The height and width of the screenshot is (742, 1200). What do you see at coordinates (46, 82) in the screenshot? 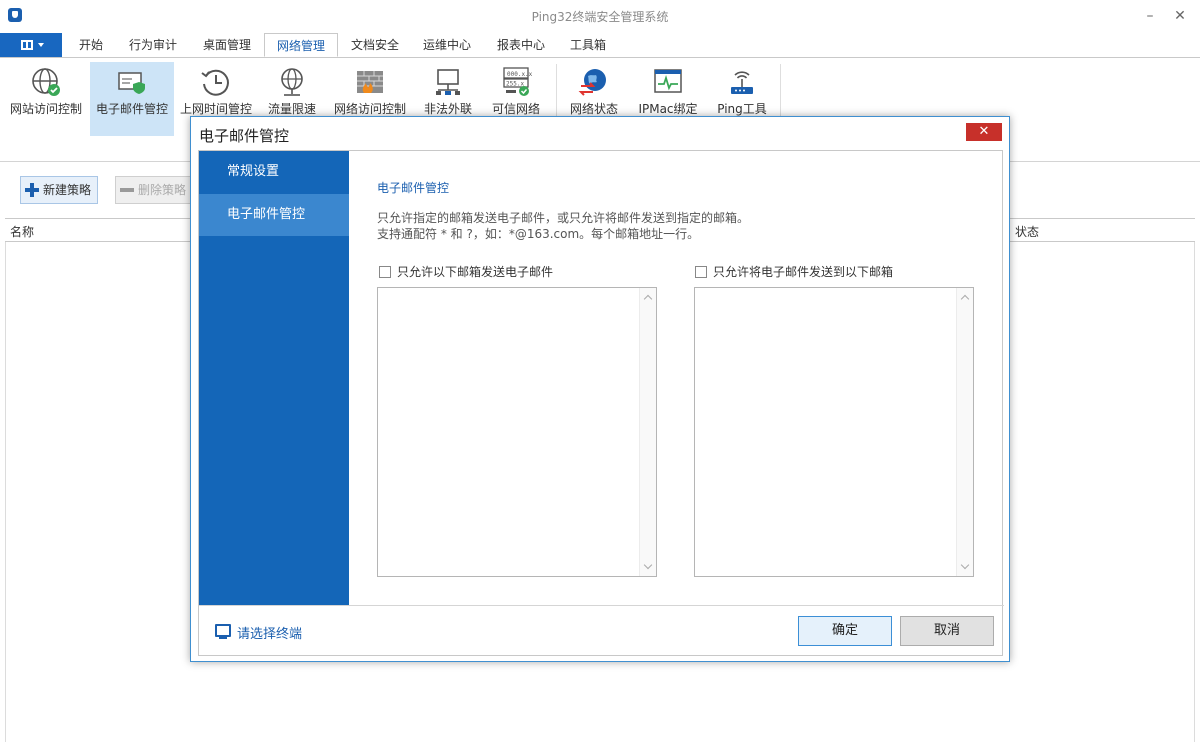
I see `globe-check-icon` at bounding box center [46, 82].